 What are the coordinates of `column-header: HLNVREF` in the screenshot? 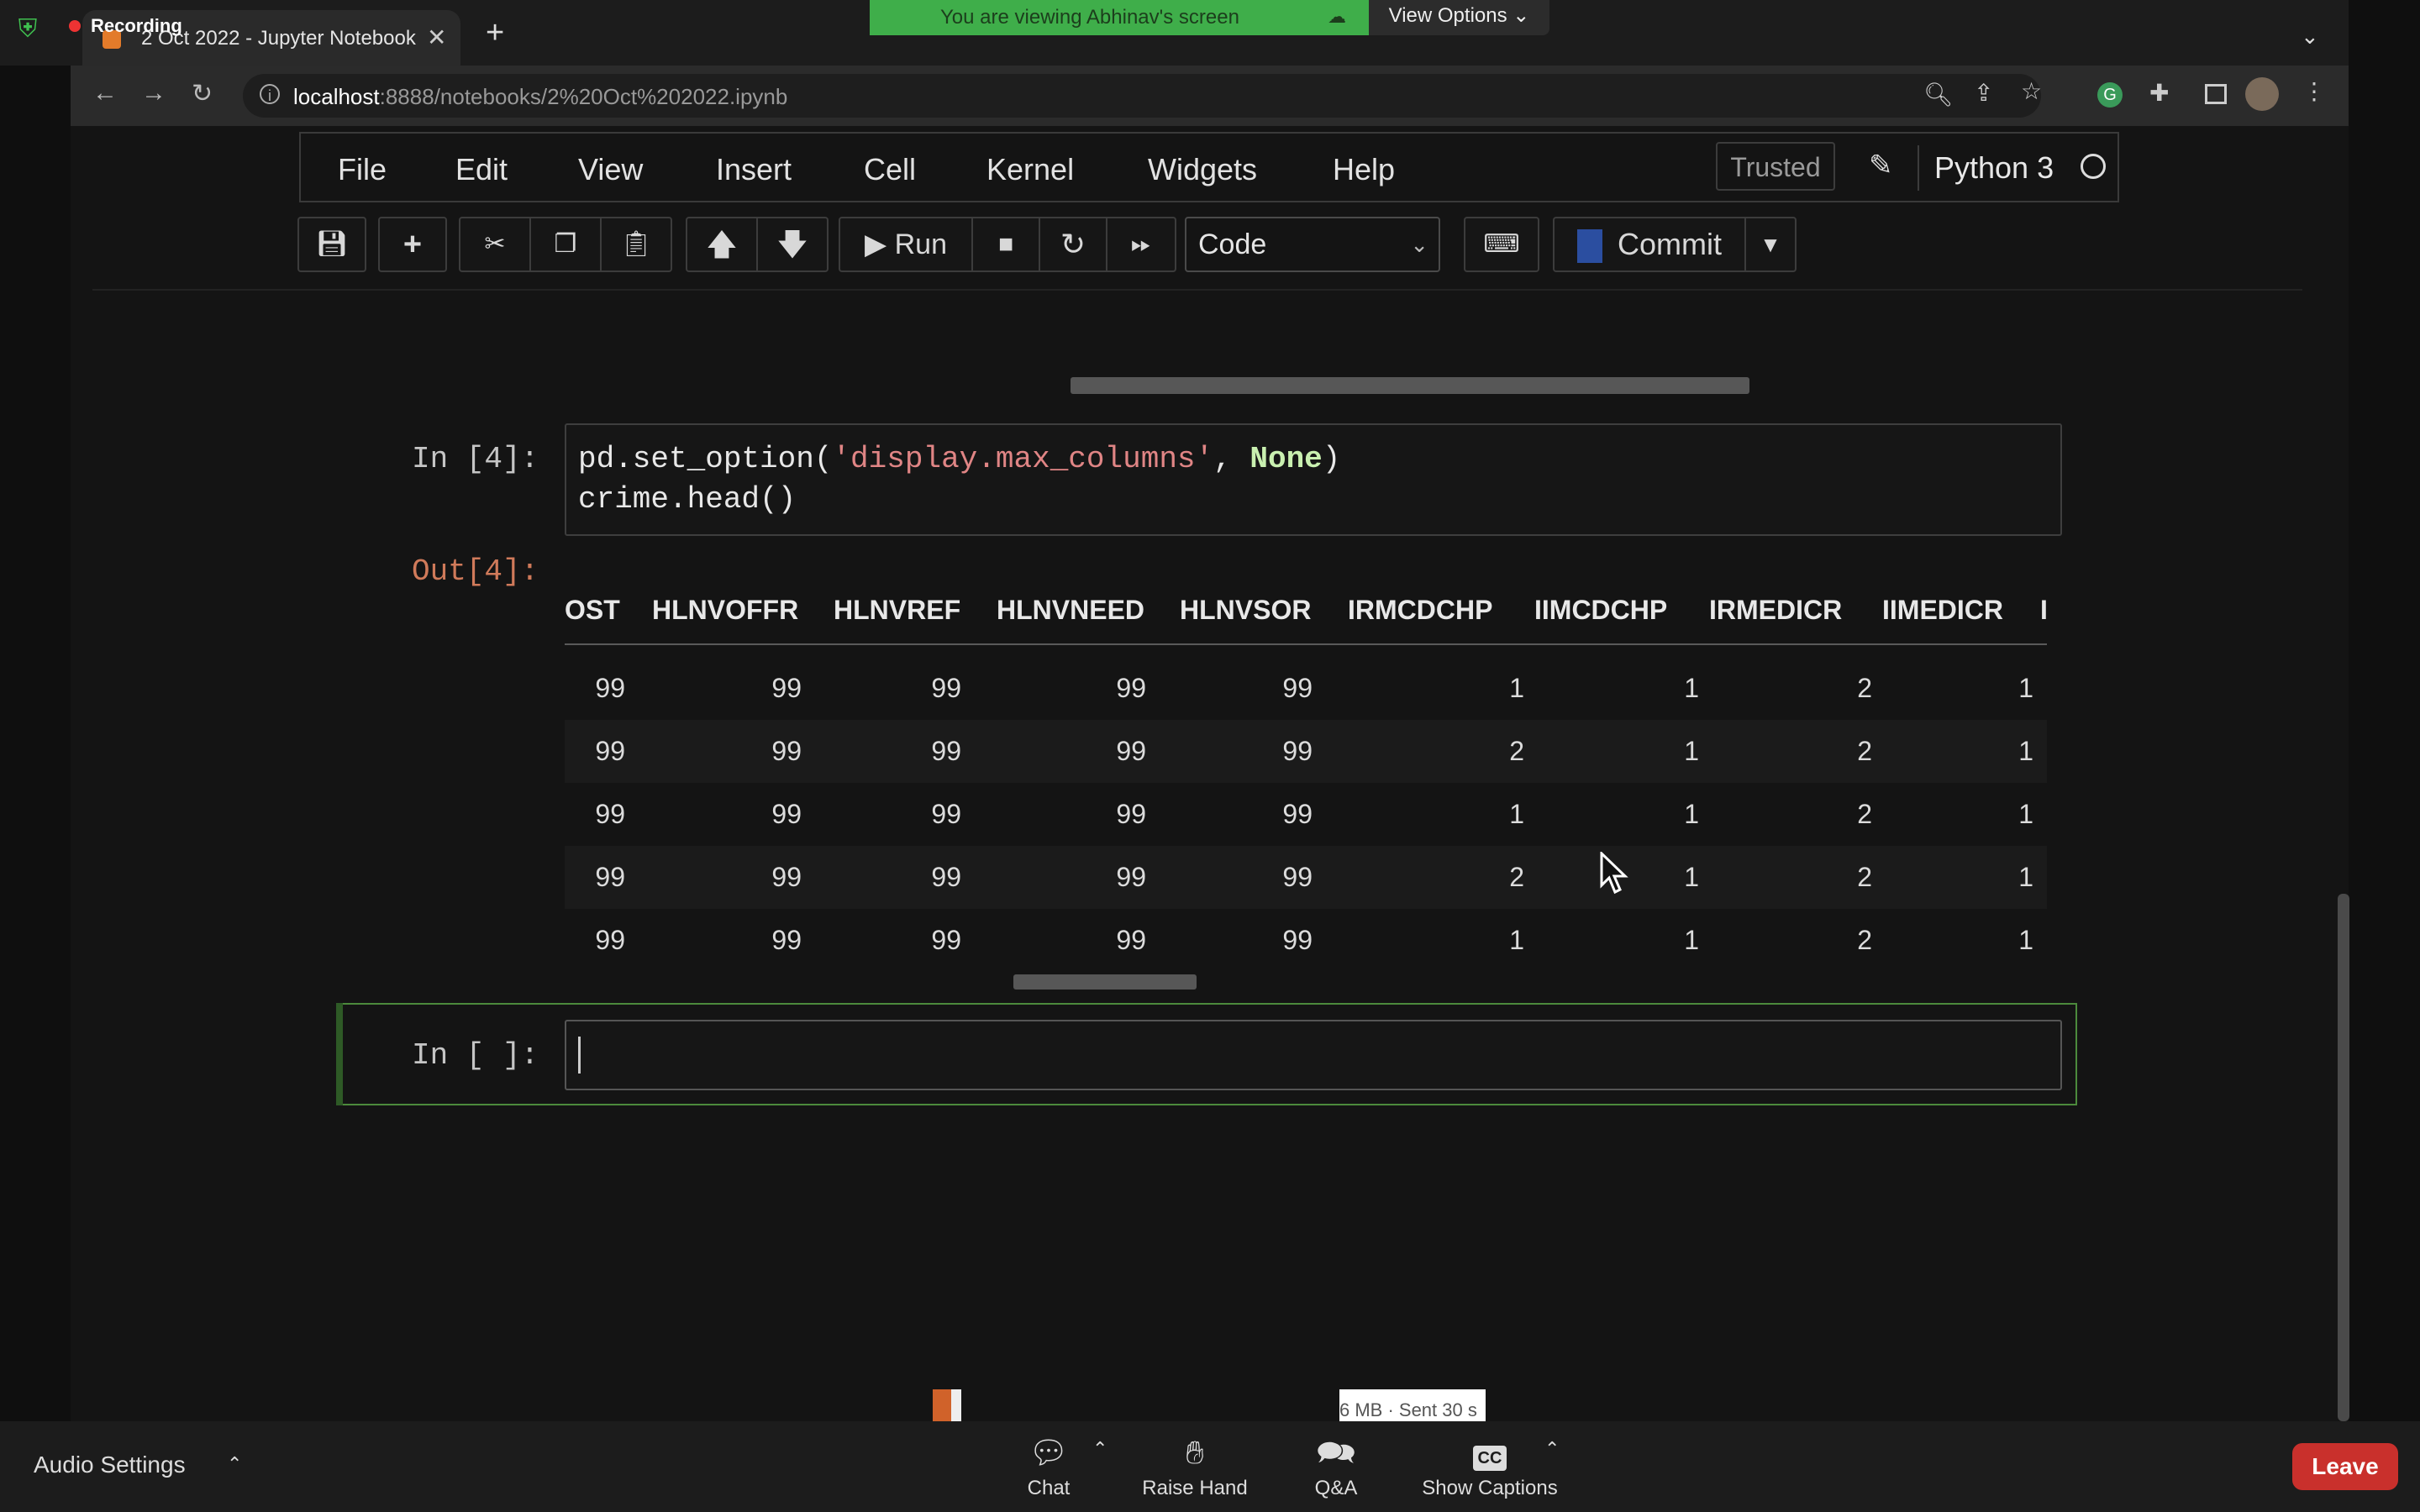 It's located at (898, 610).